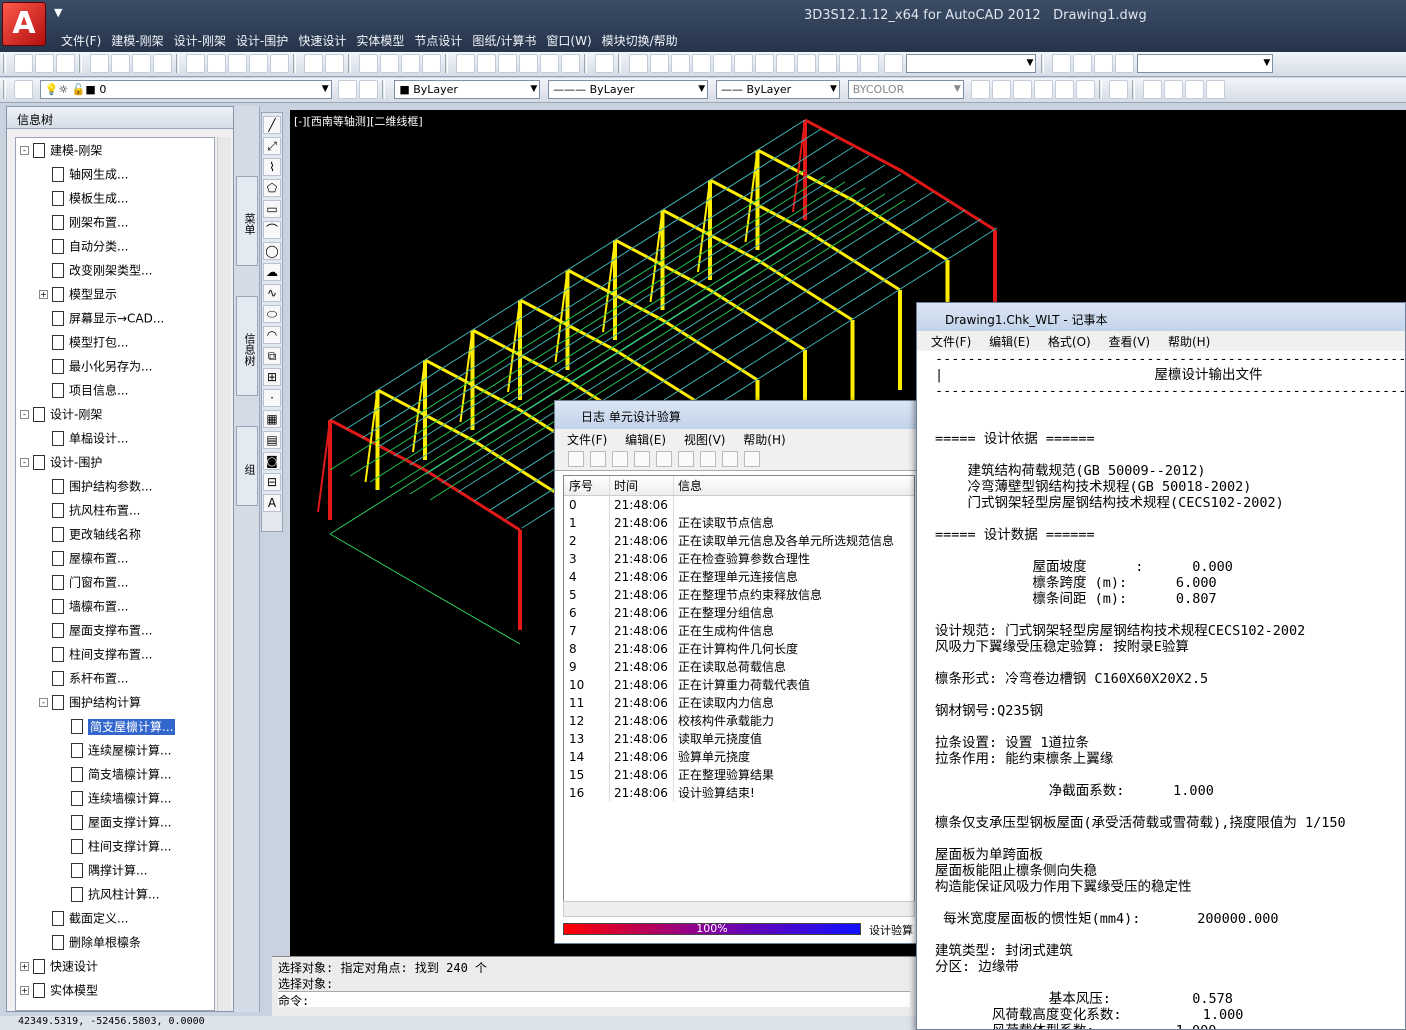 This screenshot has height=1030, width=1406. I want to click on menu-design-enclosure: 设计-围护, so click(266, 40).